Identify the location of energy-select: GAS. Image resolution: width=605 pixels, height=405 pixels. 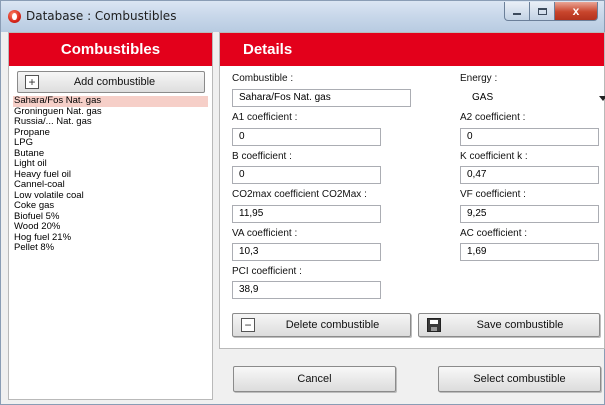
(532, 98).